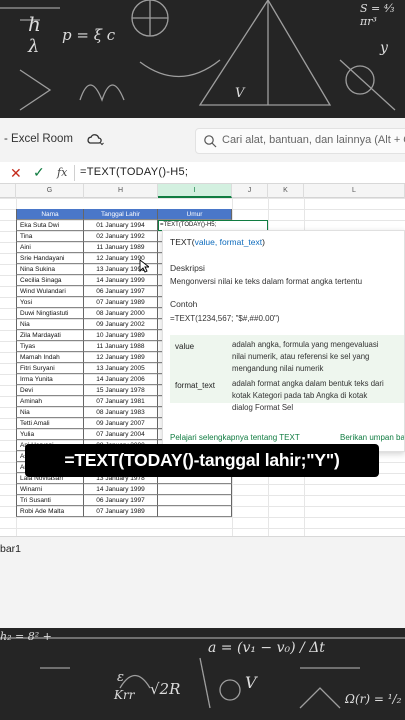 The width and height of the screenshot is (405, 720). Describe the element at coordinates (50, 280) in the screenshot. I see `table-cell-nama: Cecilia Sinaga` at that location.